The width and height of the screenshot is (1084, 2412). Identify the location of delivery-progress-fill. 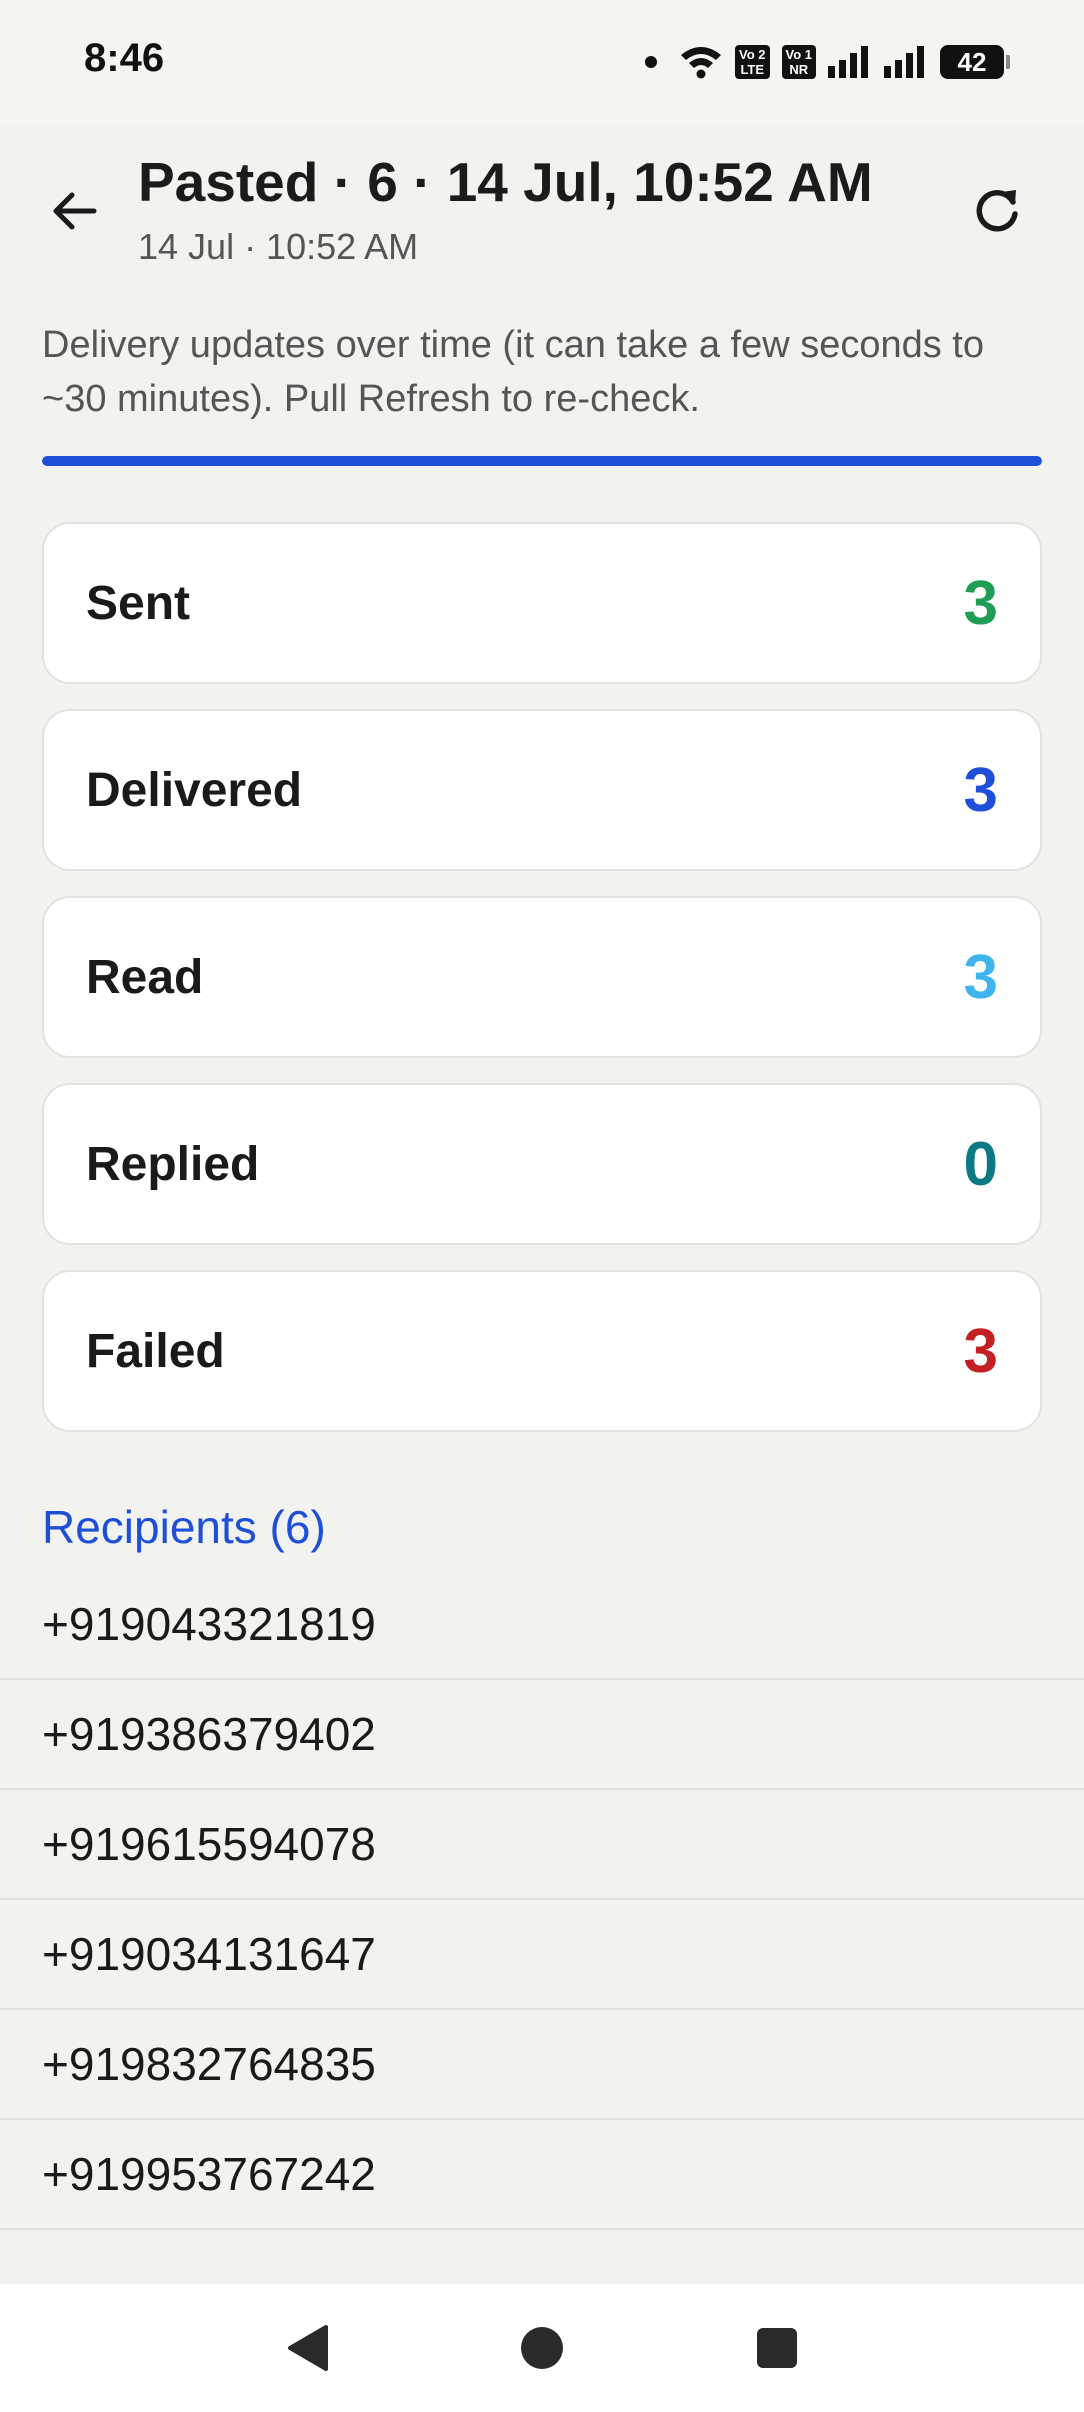
(542, 461).